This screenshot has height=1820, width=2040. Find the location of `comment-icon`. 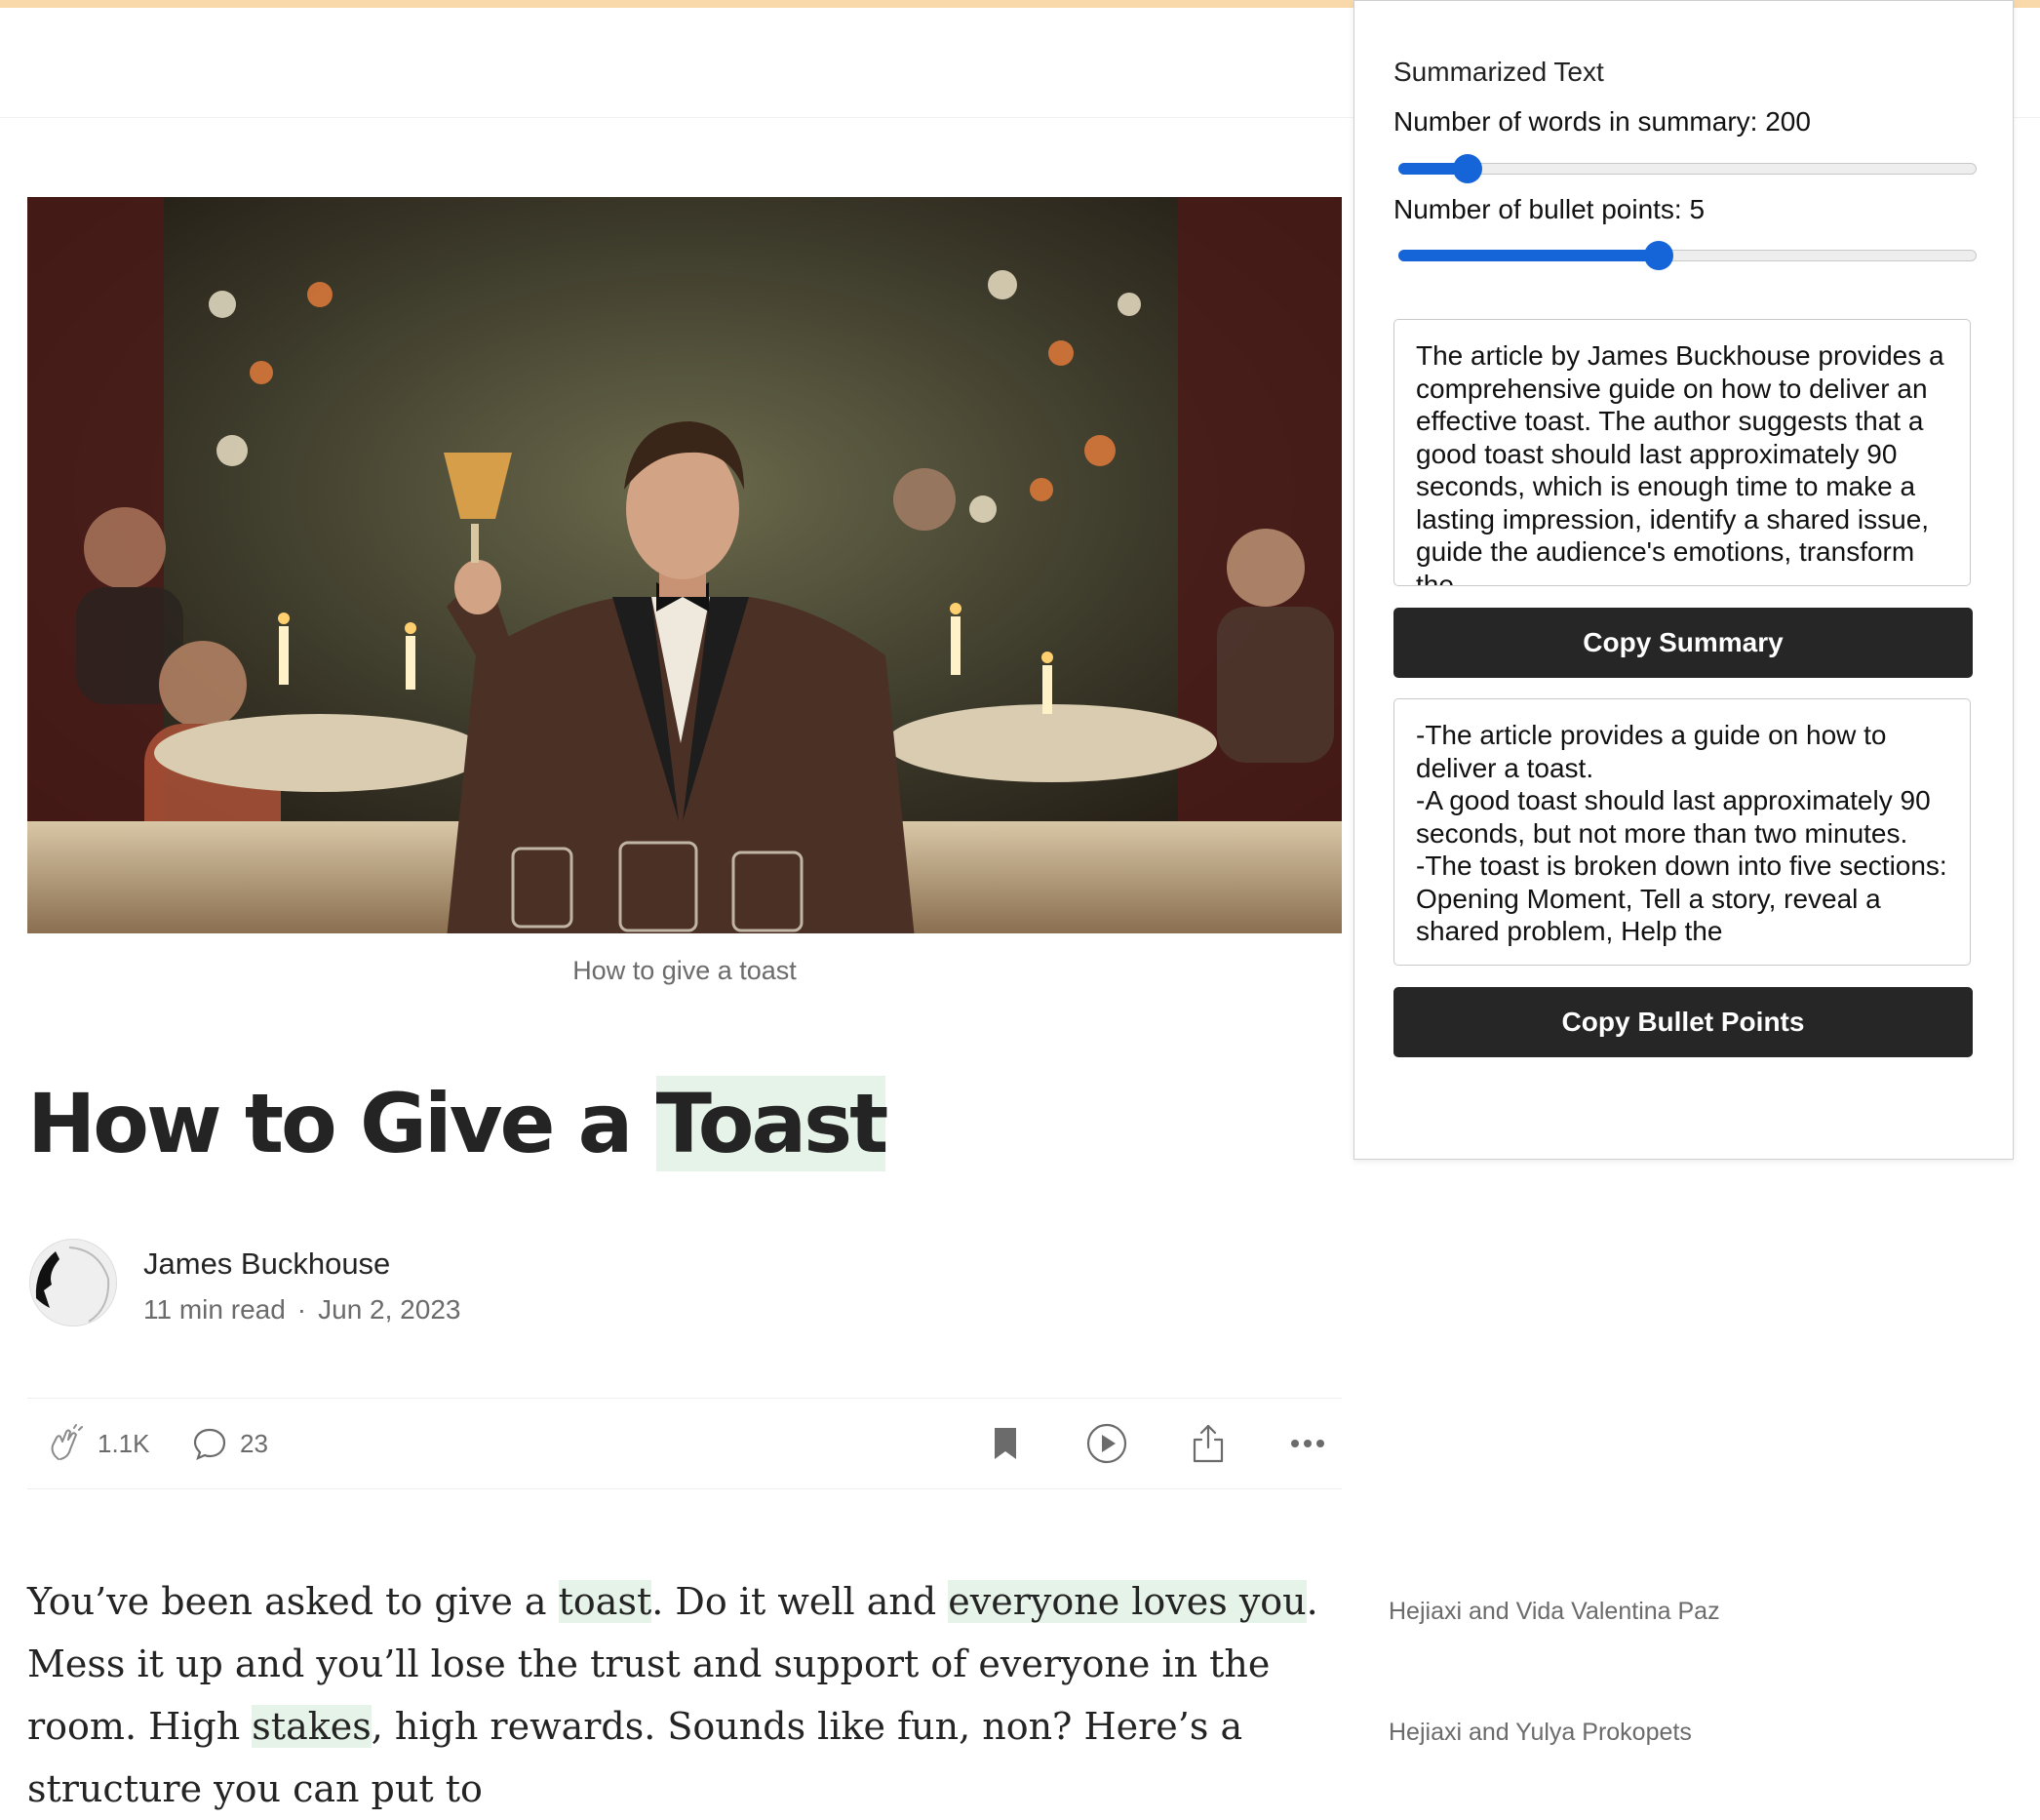

comment-icon is located at coordinates (209, 1443).